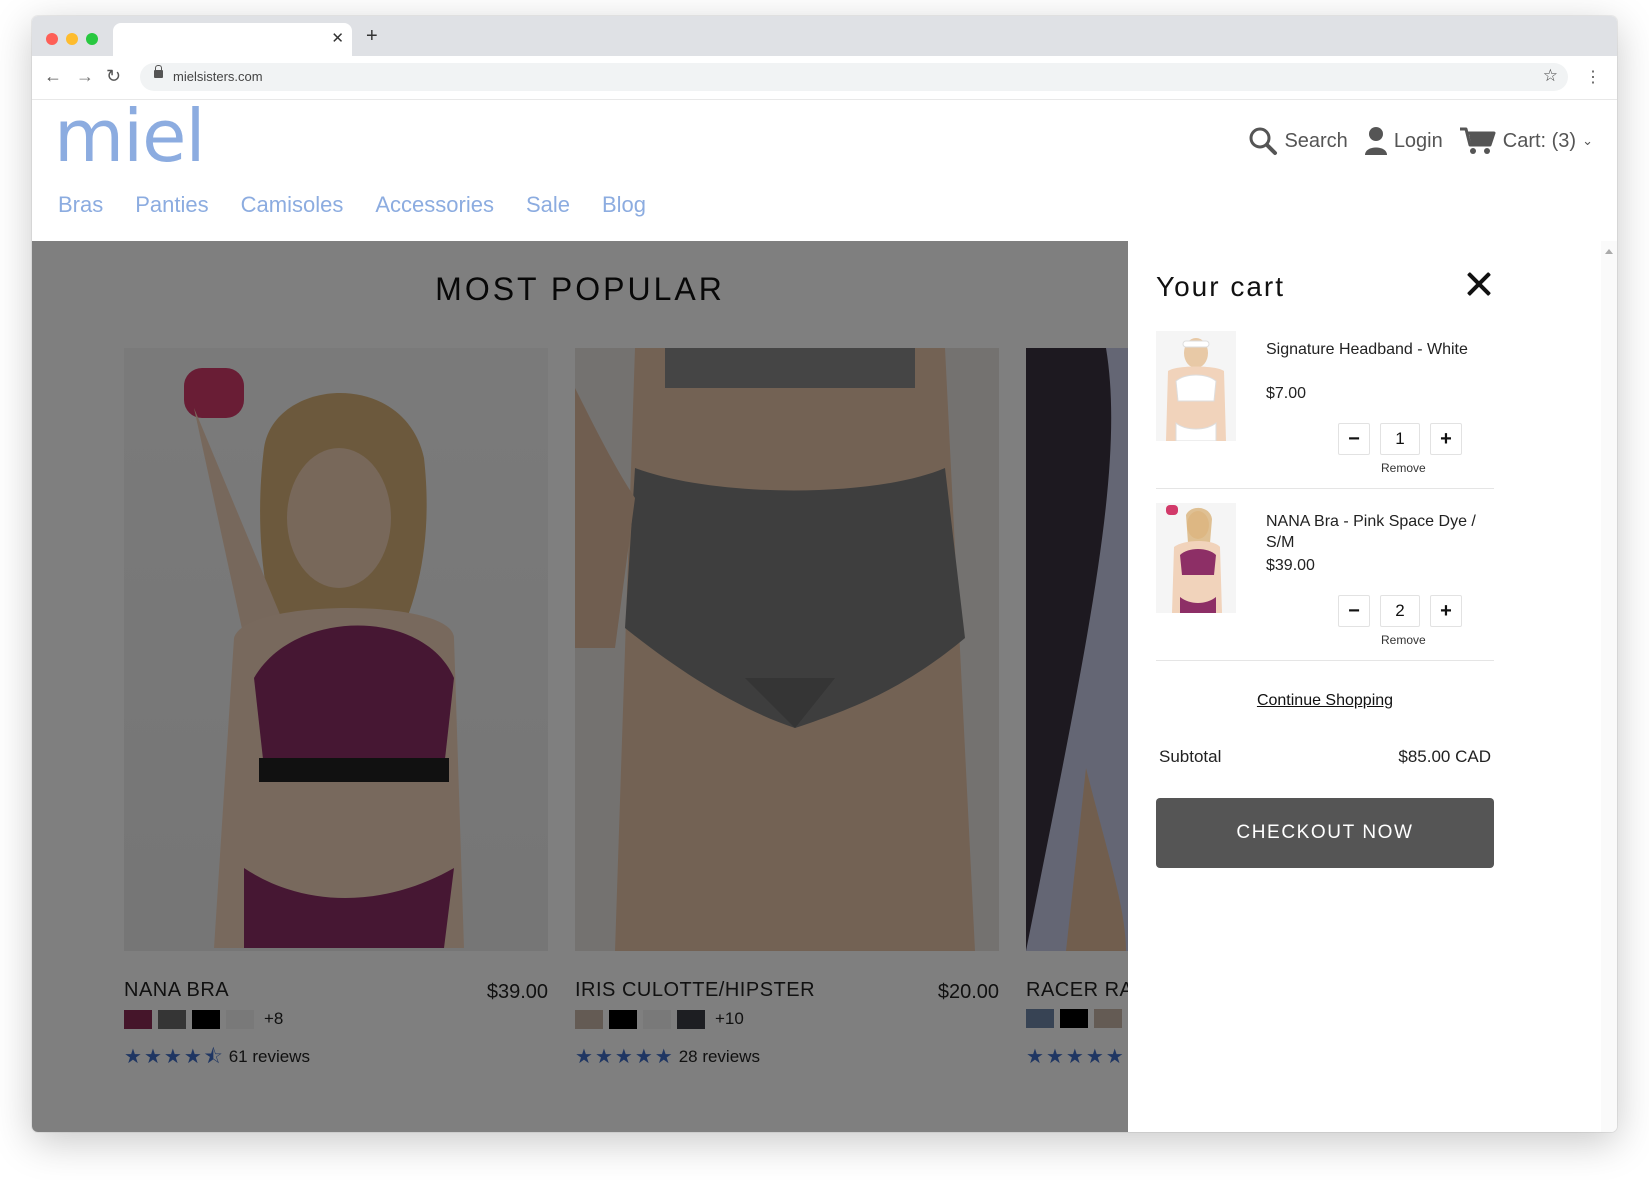 The width and height of the screenshot is (1649, 1180). Describe the element at coordinates (171, 205) in the screenshot. I see `nav-panties: Panties` at that location.